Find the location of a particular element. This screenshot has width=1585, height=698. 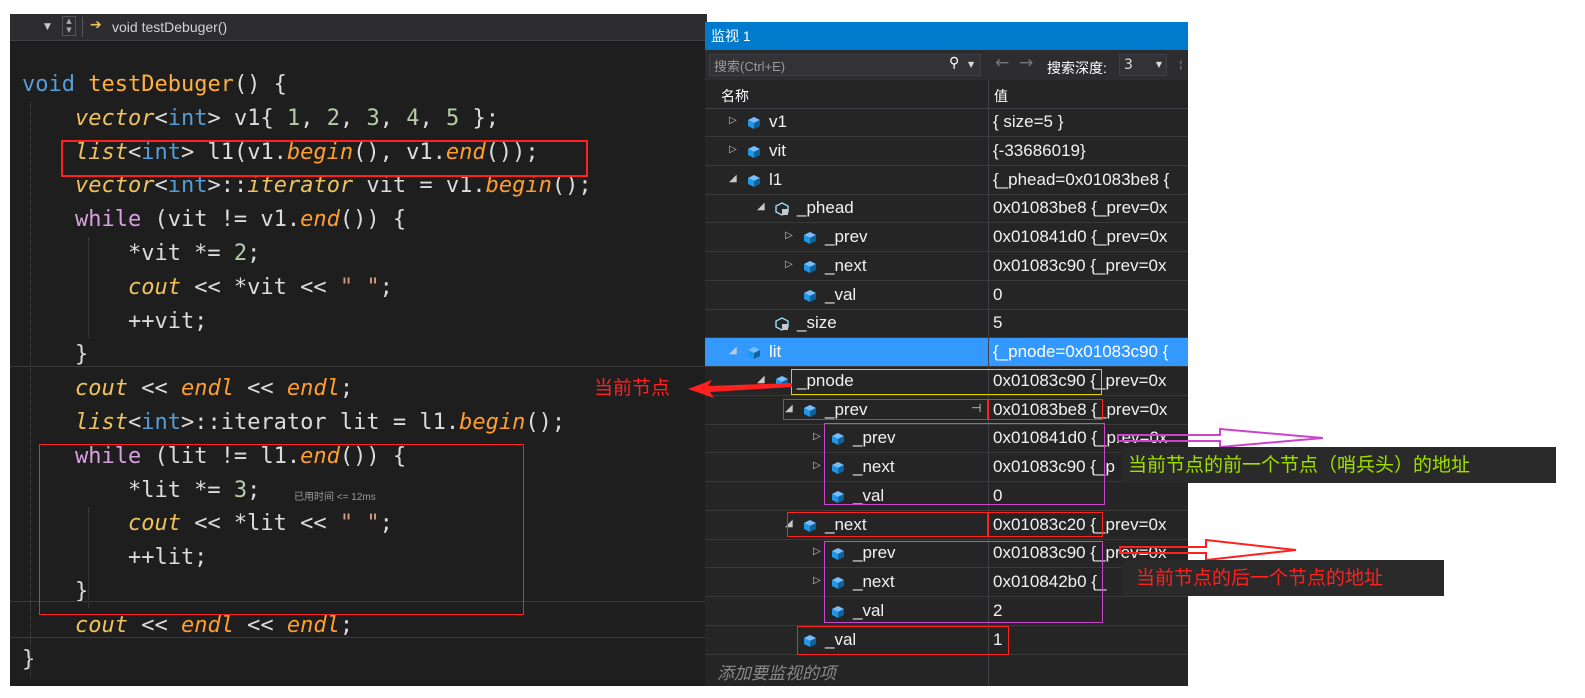

watch-row-value: 0 is located at coordinates (997, 295).